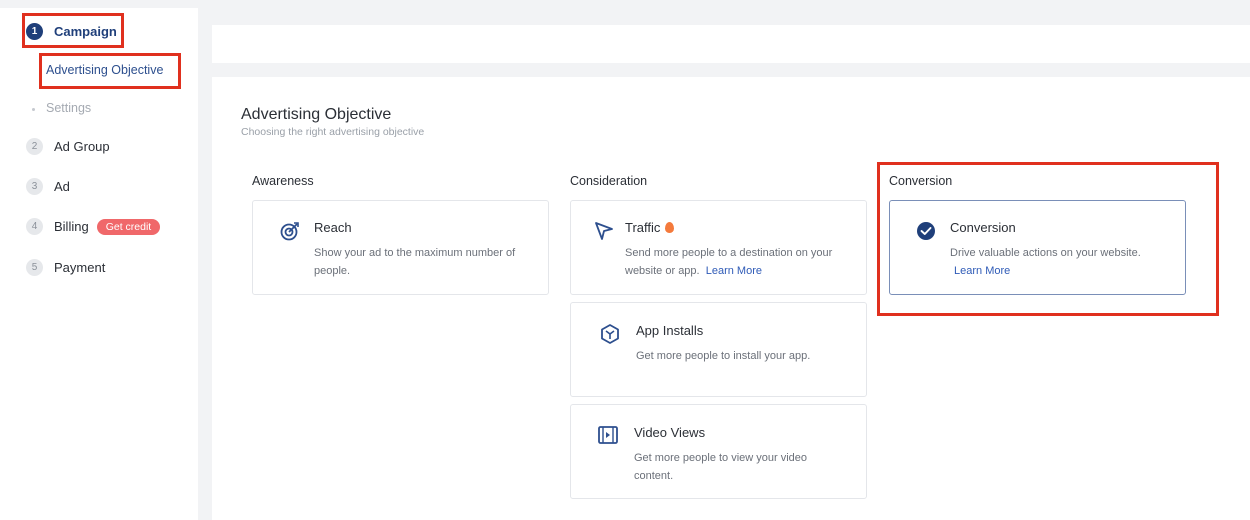  What do you see at coordinates (333, 132) in the screenshot?
I see `page-subtitle: Choosing the right advertising objective` at bounding box center [333, 132].